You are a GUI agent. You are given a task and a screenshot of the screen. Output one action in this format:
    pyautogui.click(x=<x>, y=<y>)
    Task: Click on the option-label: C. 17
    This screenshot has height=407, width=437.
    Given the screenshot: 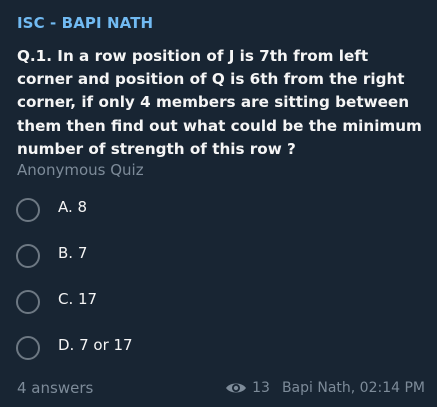 What is the action you would take?
    pyautogui.click(x=78, y=299)
    